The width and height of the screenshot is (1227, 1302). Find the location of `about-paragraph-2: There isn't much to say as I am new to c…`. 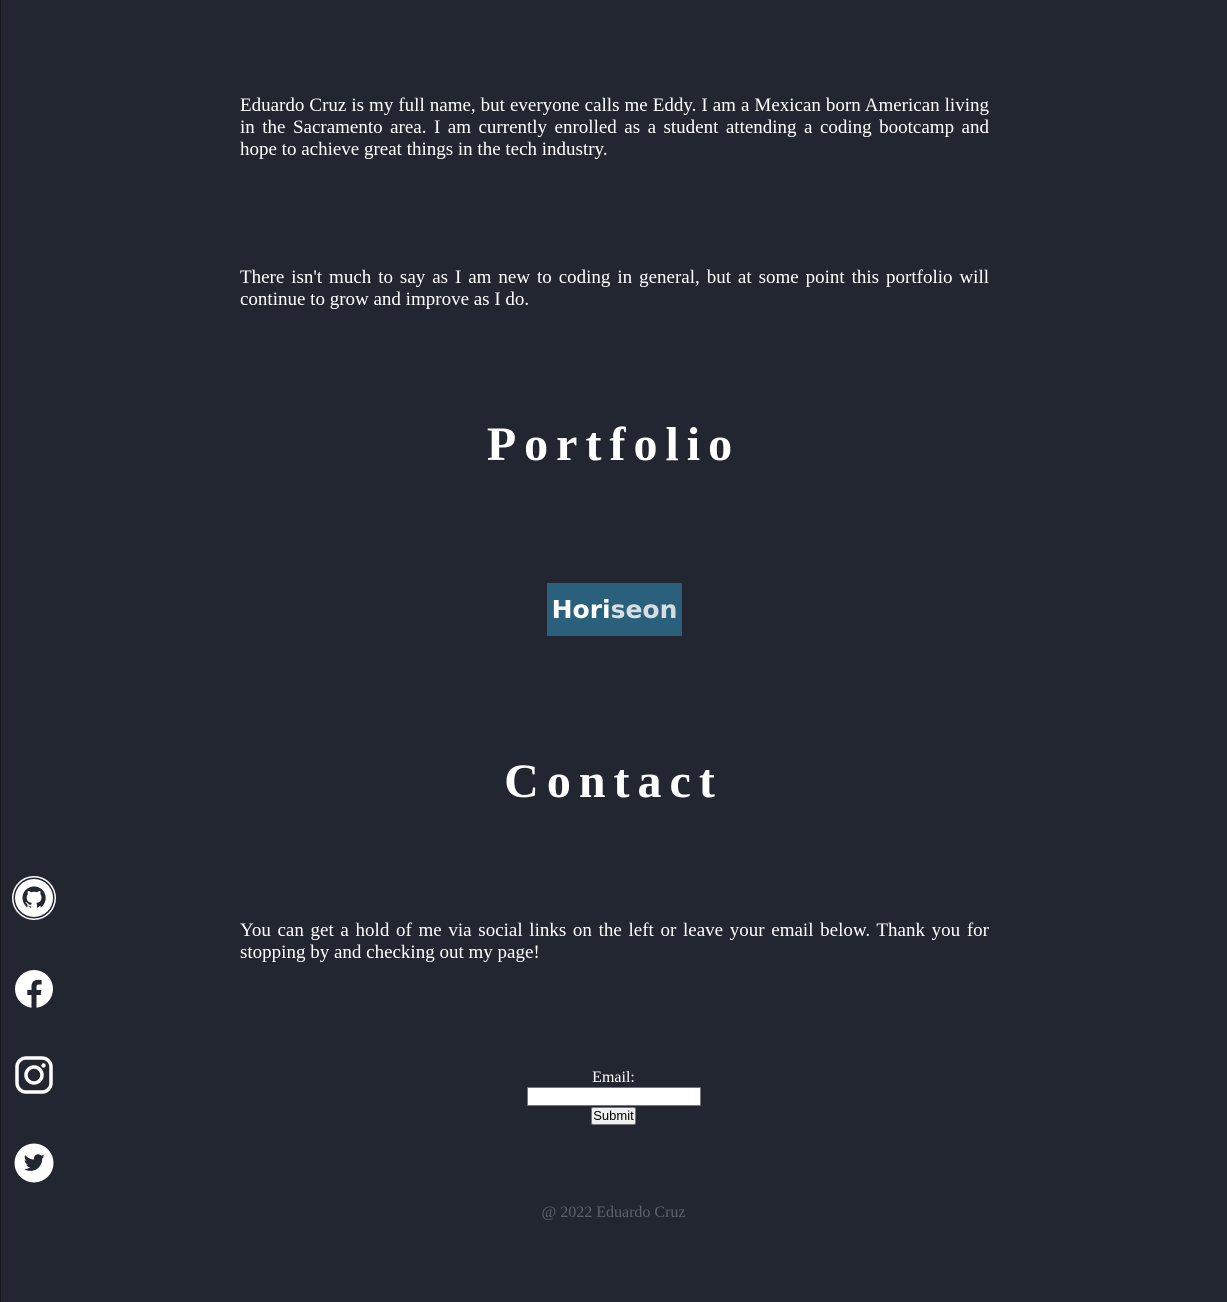

about-paragraph-2: There isn't much to say as I am new to c… is located at coordinates (614, 288).